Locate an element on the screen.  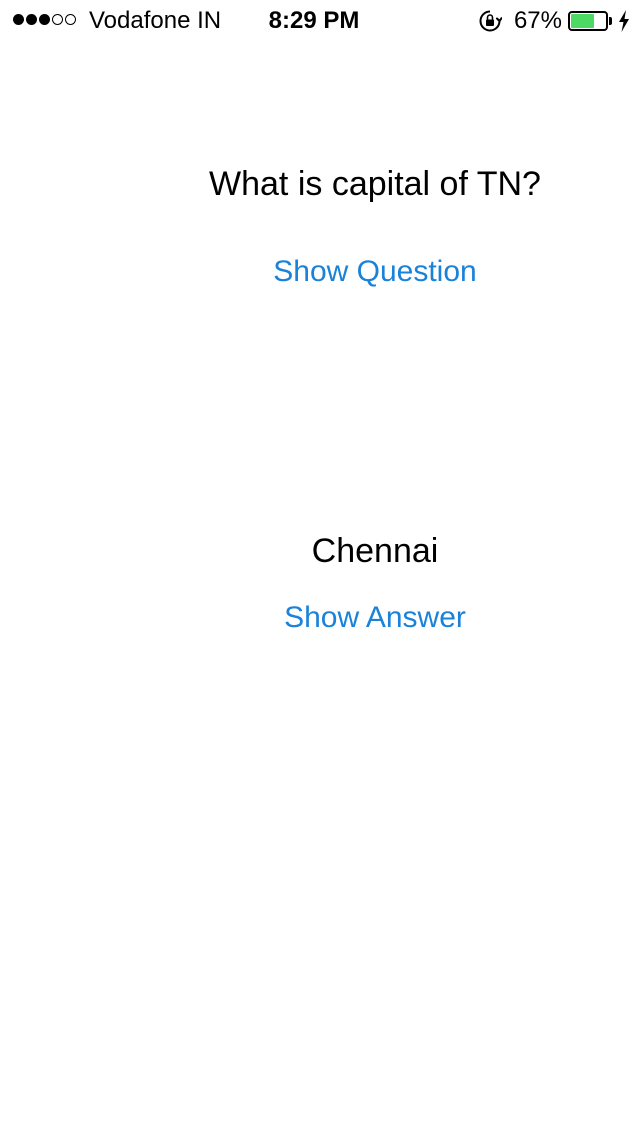
status-right-group: 67% is located at coordinates (554, 20).